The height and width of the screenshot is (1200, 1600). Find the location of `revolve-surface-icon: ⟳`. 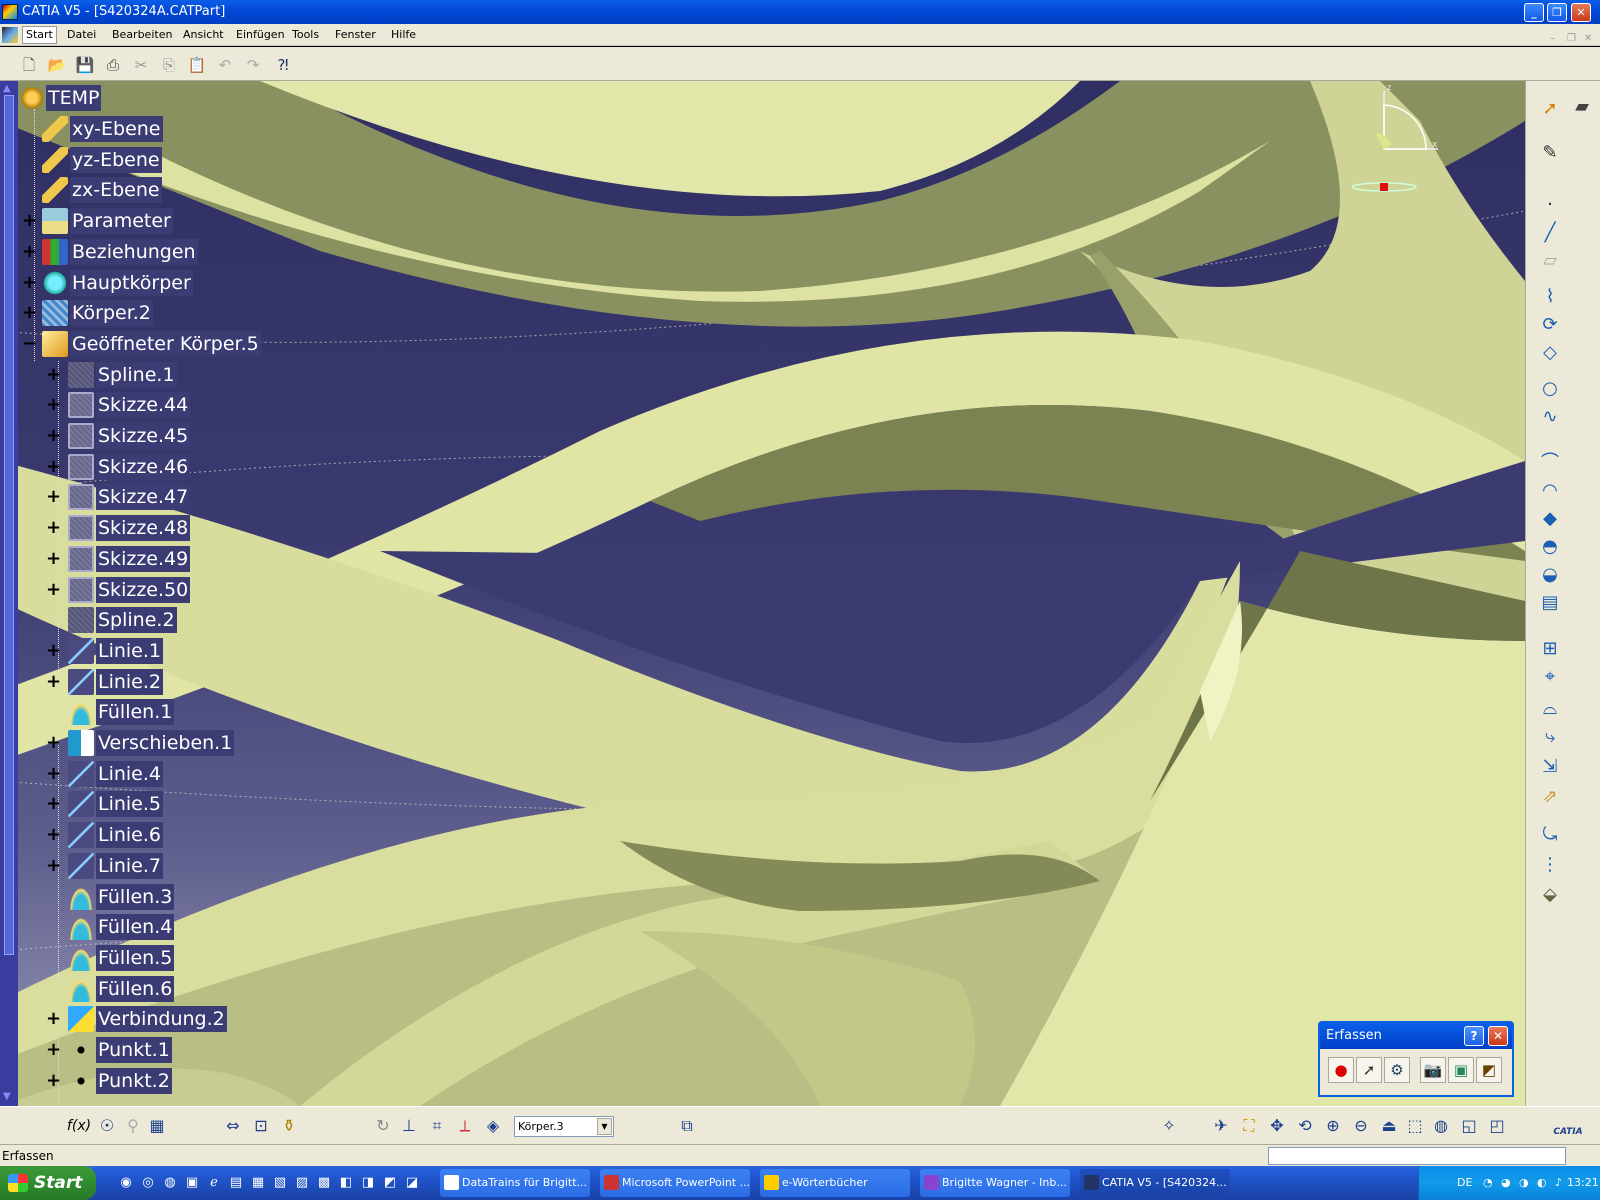

revolve-surface-icon: ⟳ is located at coordinates (1550, 325).